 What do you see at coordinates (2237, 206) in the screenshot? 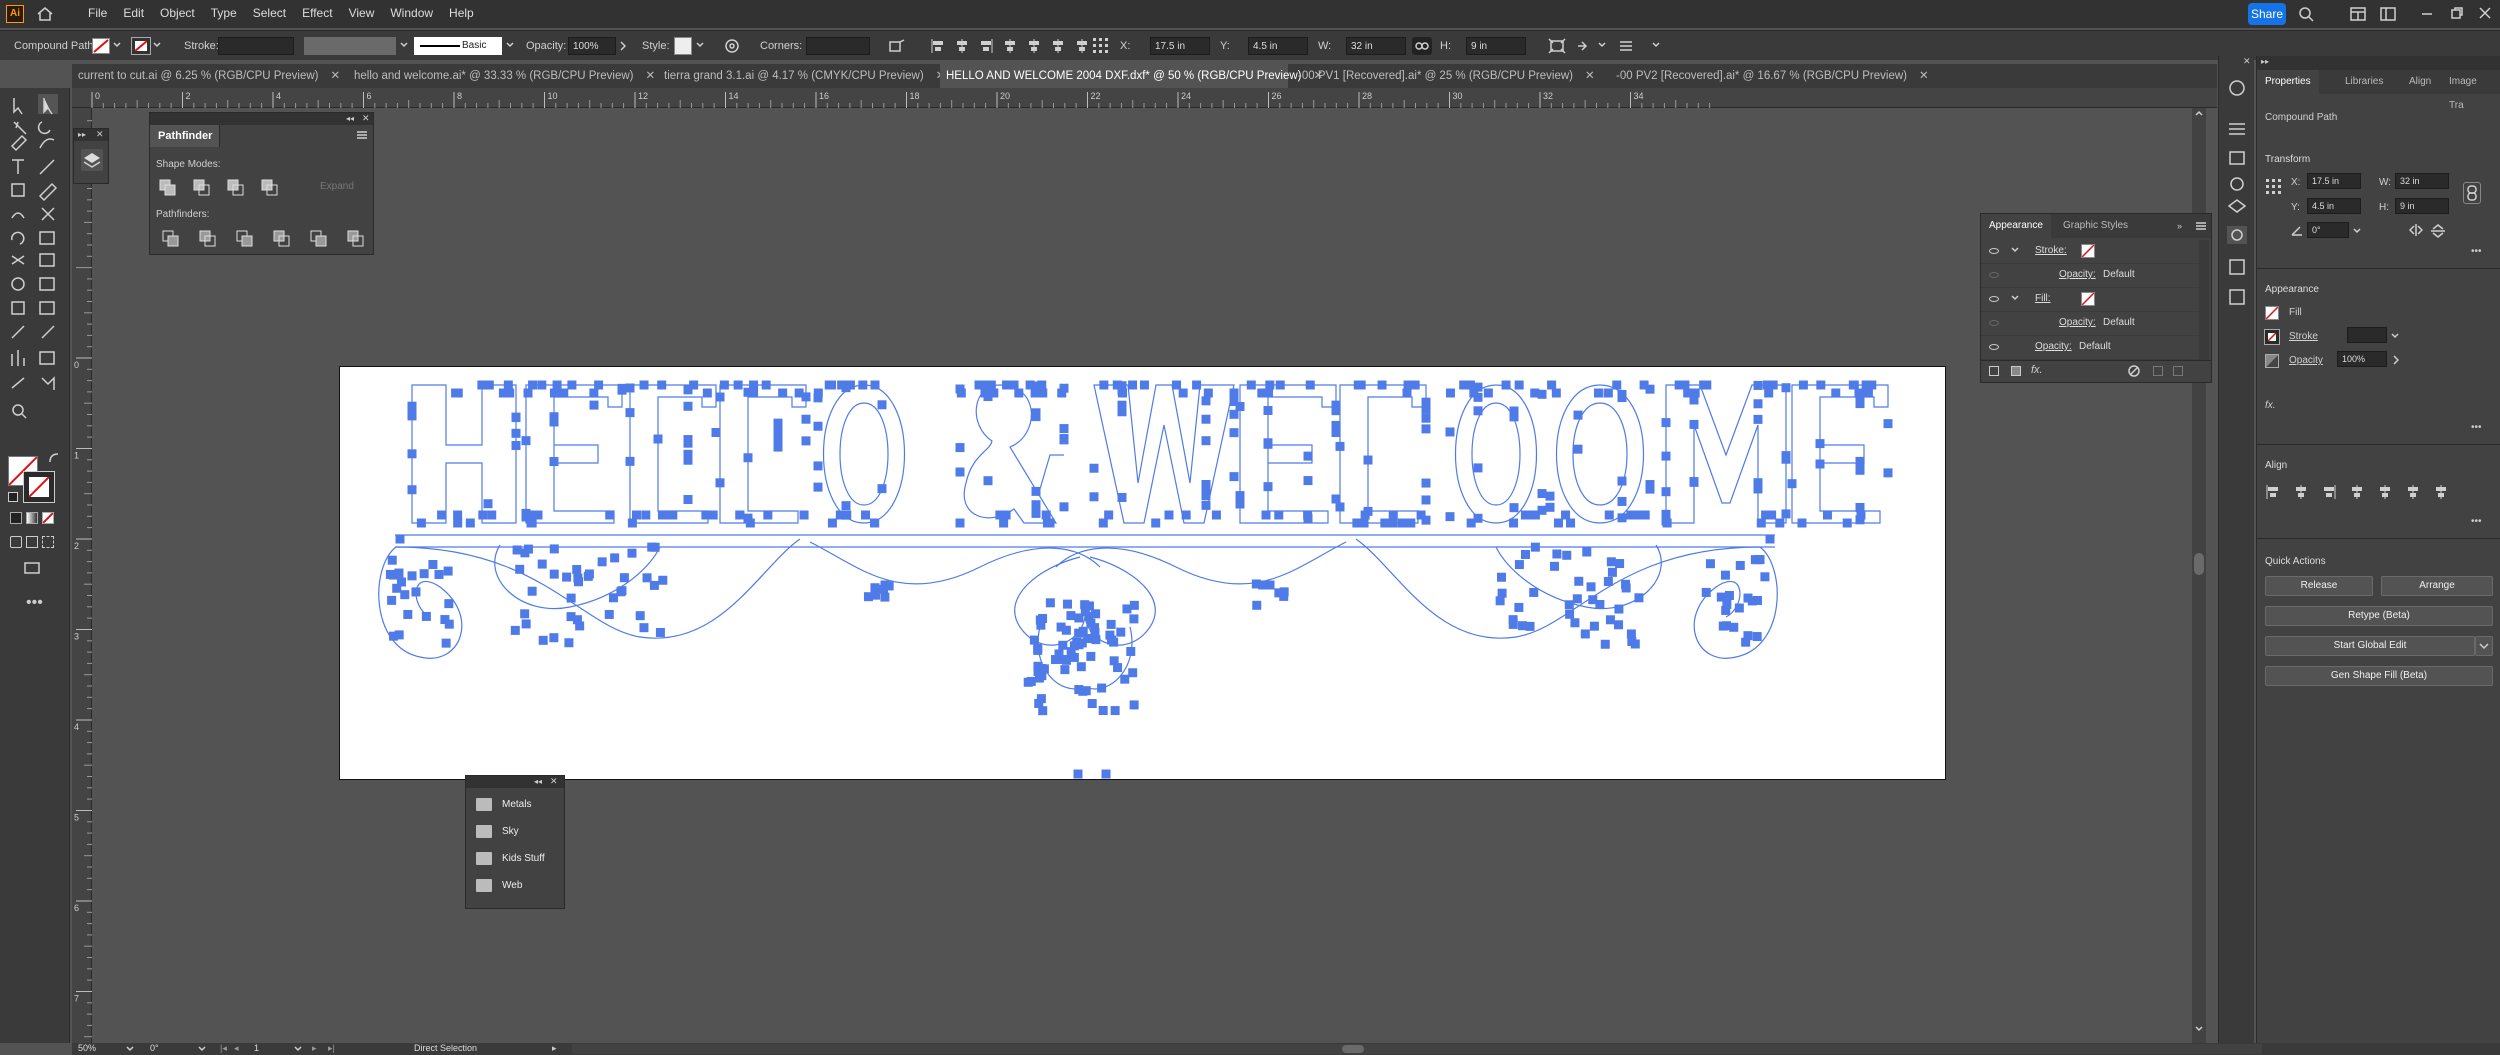
I see `dock-icons` at bounding box center [2237, 206].